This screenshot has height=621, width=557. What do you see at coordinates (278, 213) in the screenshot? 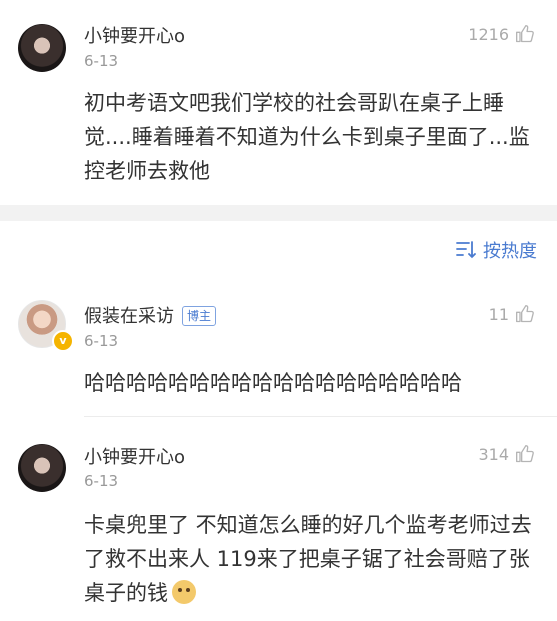
I see `section-divider` at bounding box center [278, 213].